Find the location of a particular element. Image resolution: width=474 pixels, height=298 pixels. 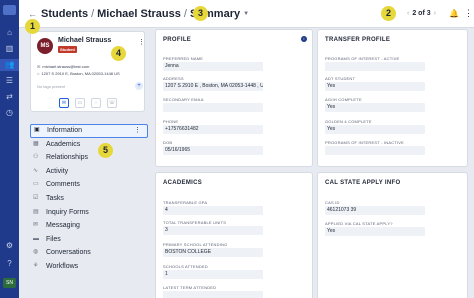

adt-student-field: Yes is located at coordinates (375, 86).